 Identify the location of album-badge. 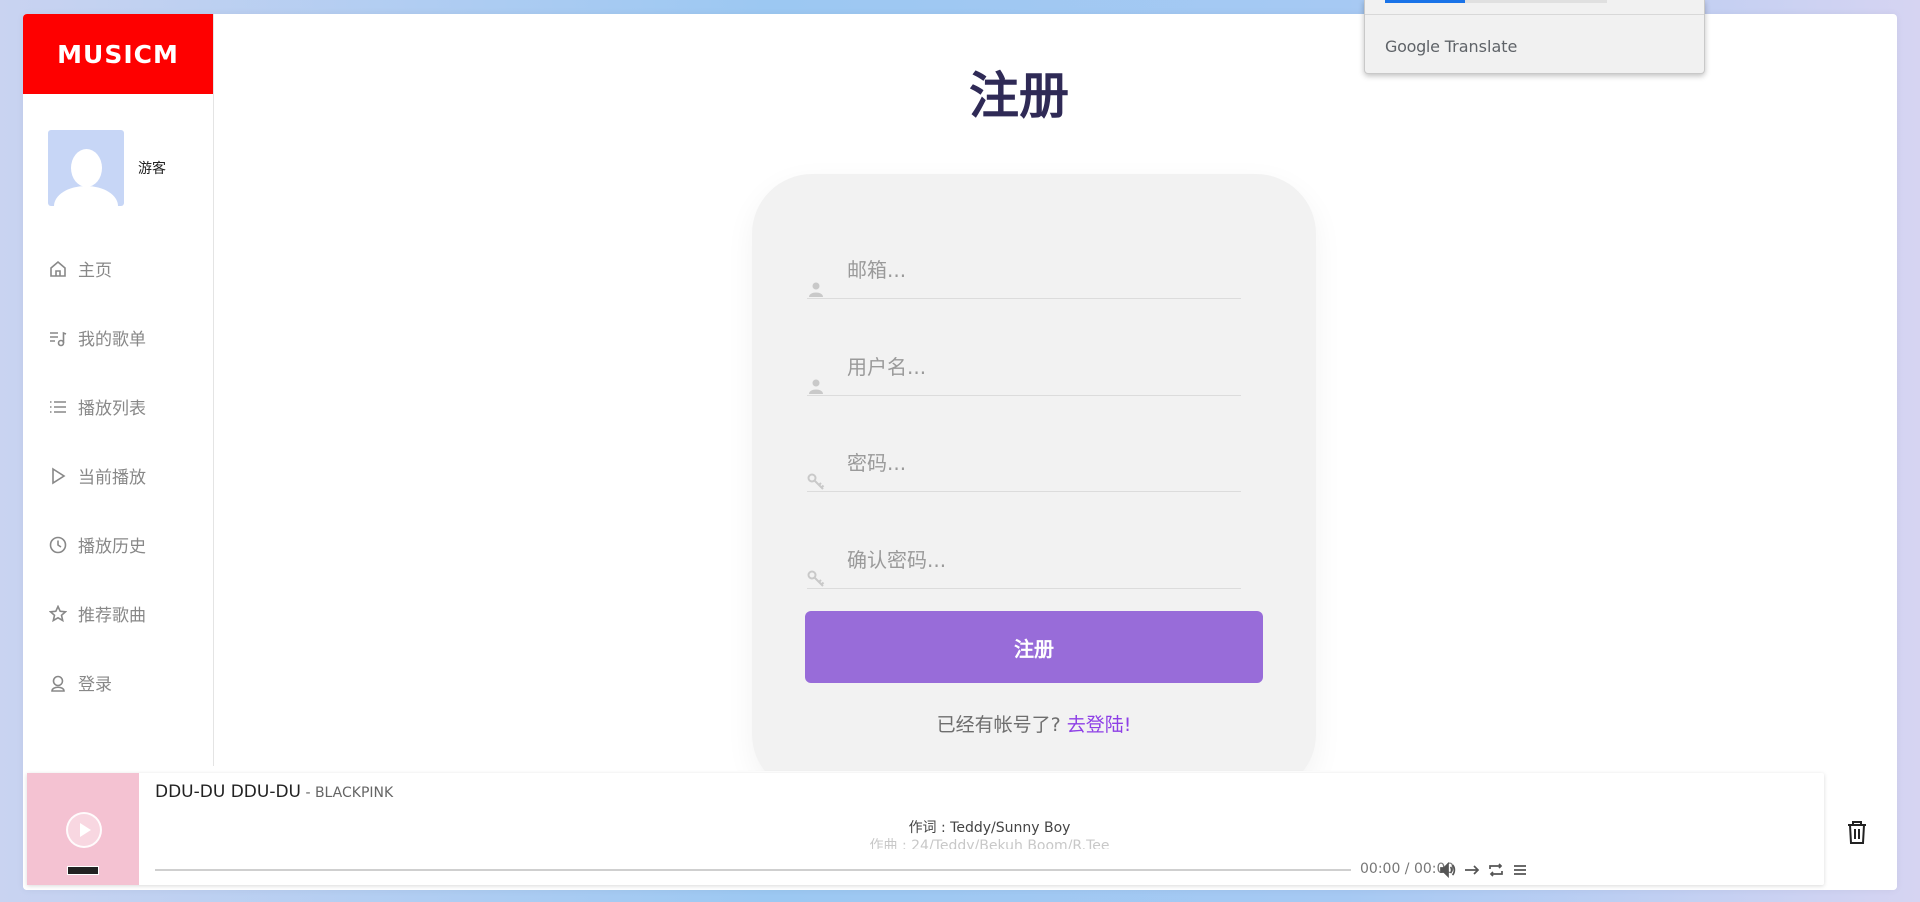
(83, 870).